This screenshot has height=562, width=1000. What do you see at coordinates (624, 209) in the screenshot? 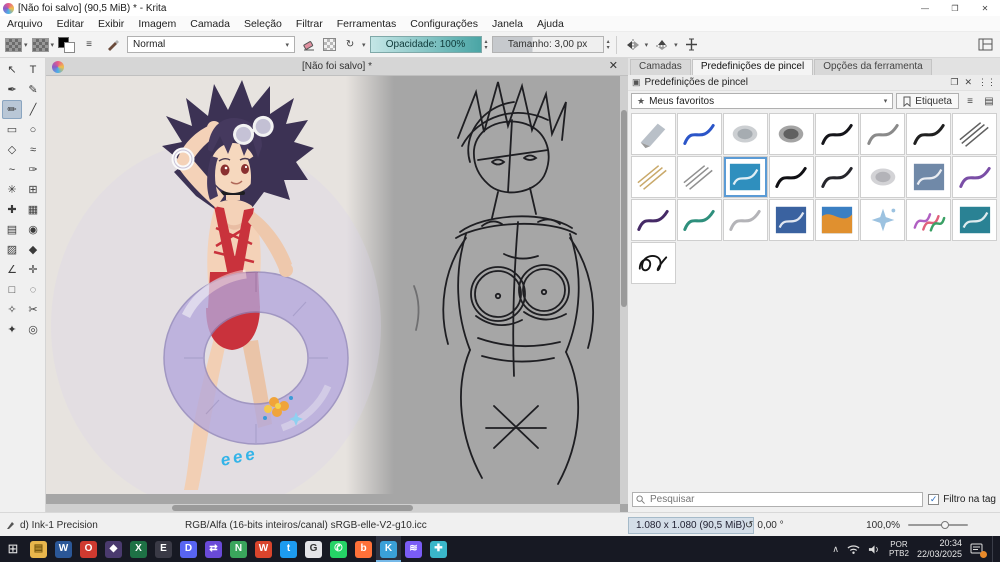
I see `vertical-scrollbar-thumb` at bounding box center [624, 209].